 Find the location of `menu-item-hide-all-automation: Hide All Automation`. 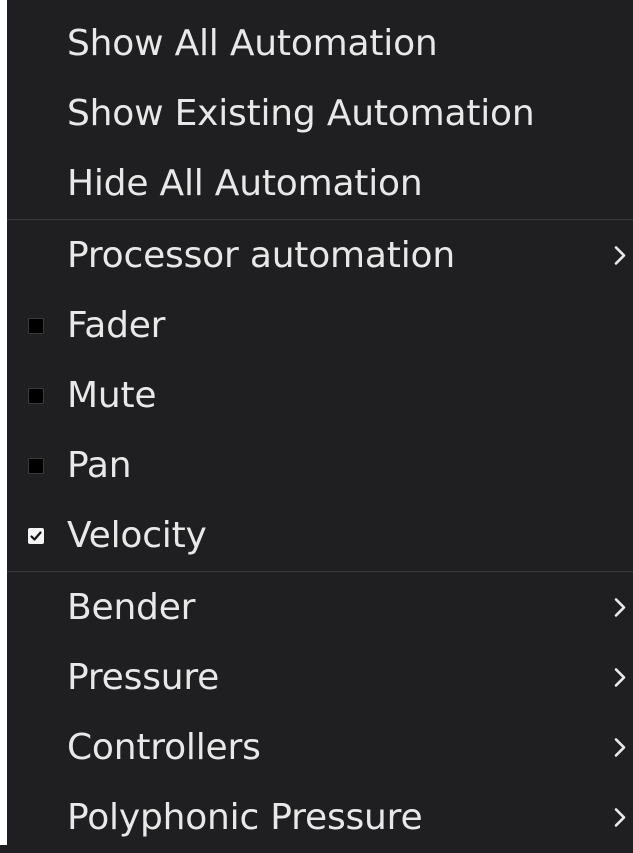

menu-item-hide-all-automation: Hide All Automation is located at coordinates (320, 184).